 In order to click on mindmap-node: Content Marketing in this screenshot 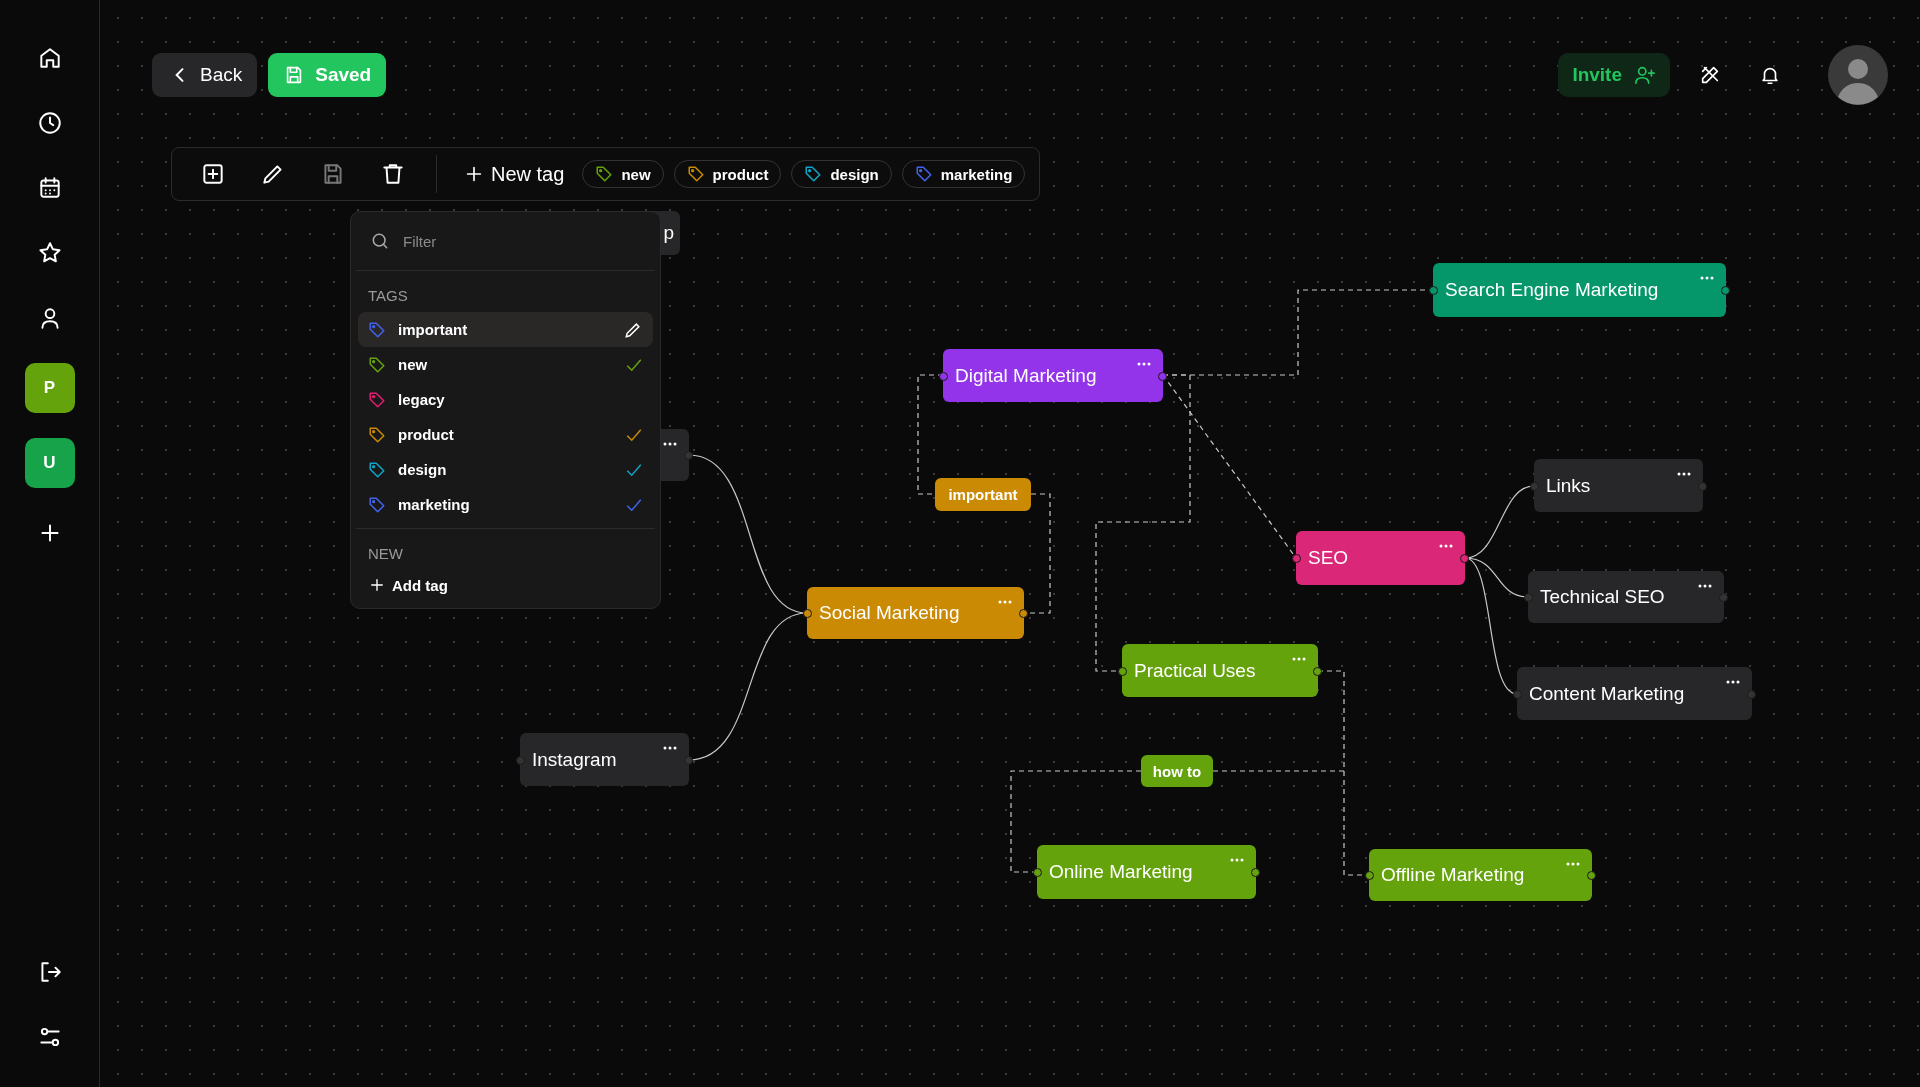, I will do `click(1634, 693)`.